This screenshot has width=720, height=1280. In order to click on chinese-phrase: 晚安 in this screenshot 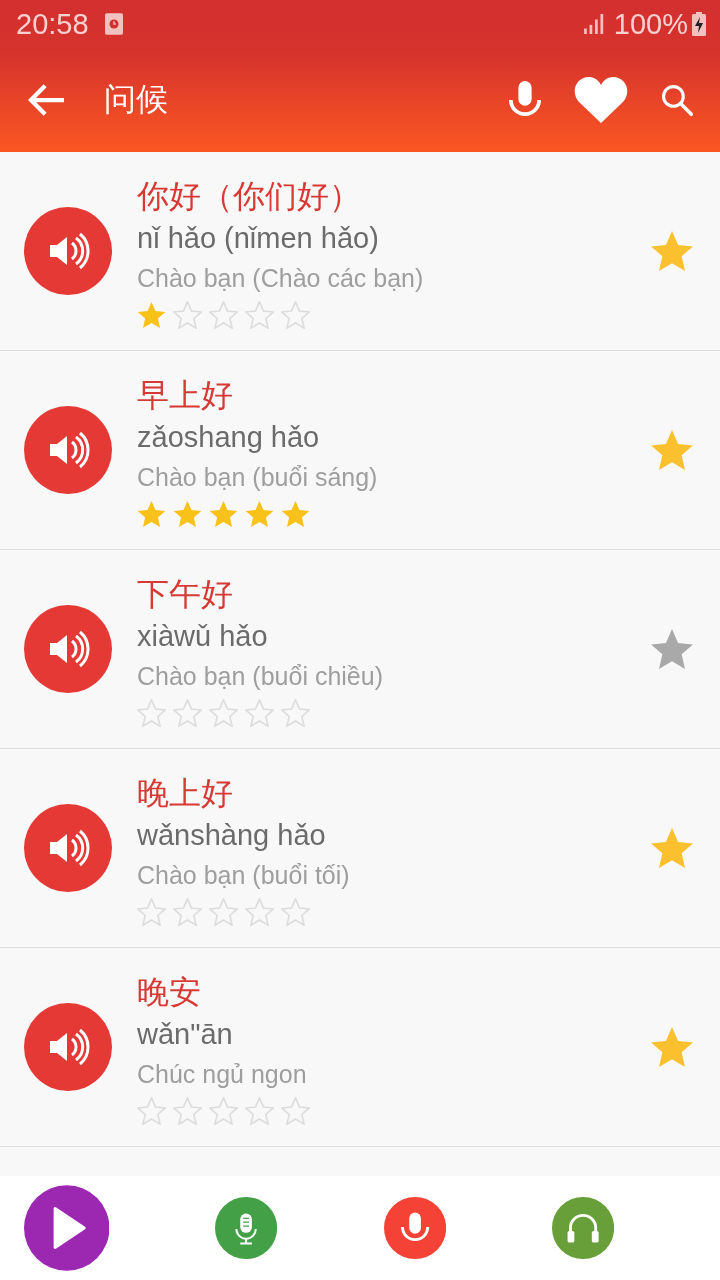, I will do `click(169, 992)`.